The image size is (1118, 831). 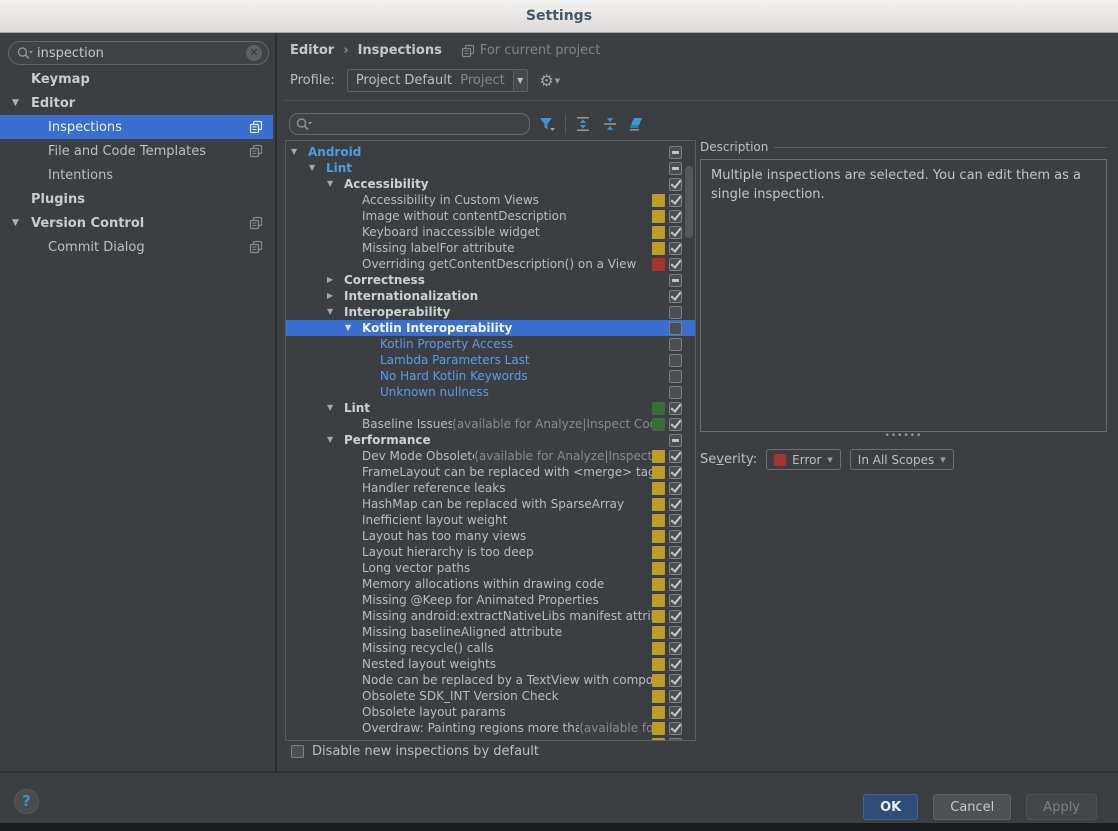 What do you see at coordinates (437, 80) in the screenshot?
I see `profile-combobox: Project Default Project ▼` at bounding box center [437, 80].